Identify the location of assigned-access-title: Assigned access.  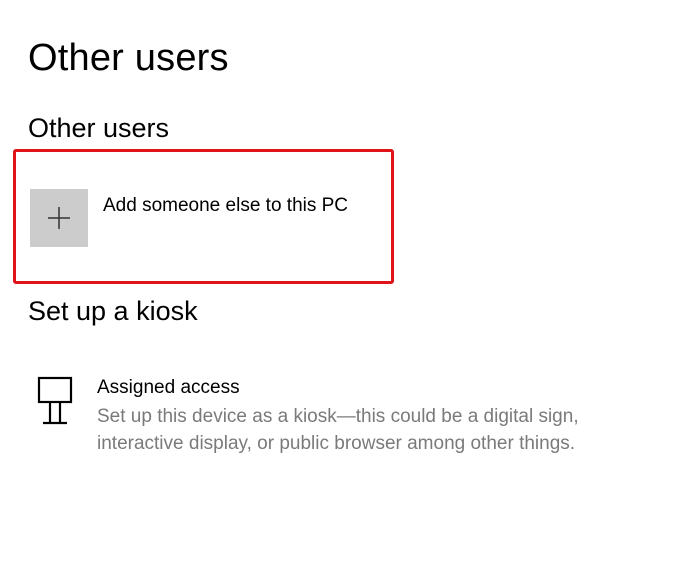
(168, 388).